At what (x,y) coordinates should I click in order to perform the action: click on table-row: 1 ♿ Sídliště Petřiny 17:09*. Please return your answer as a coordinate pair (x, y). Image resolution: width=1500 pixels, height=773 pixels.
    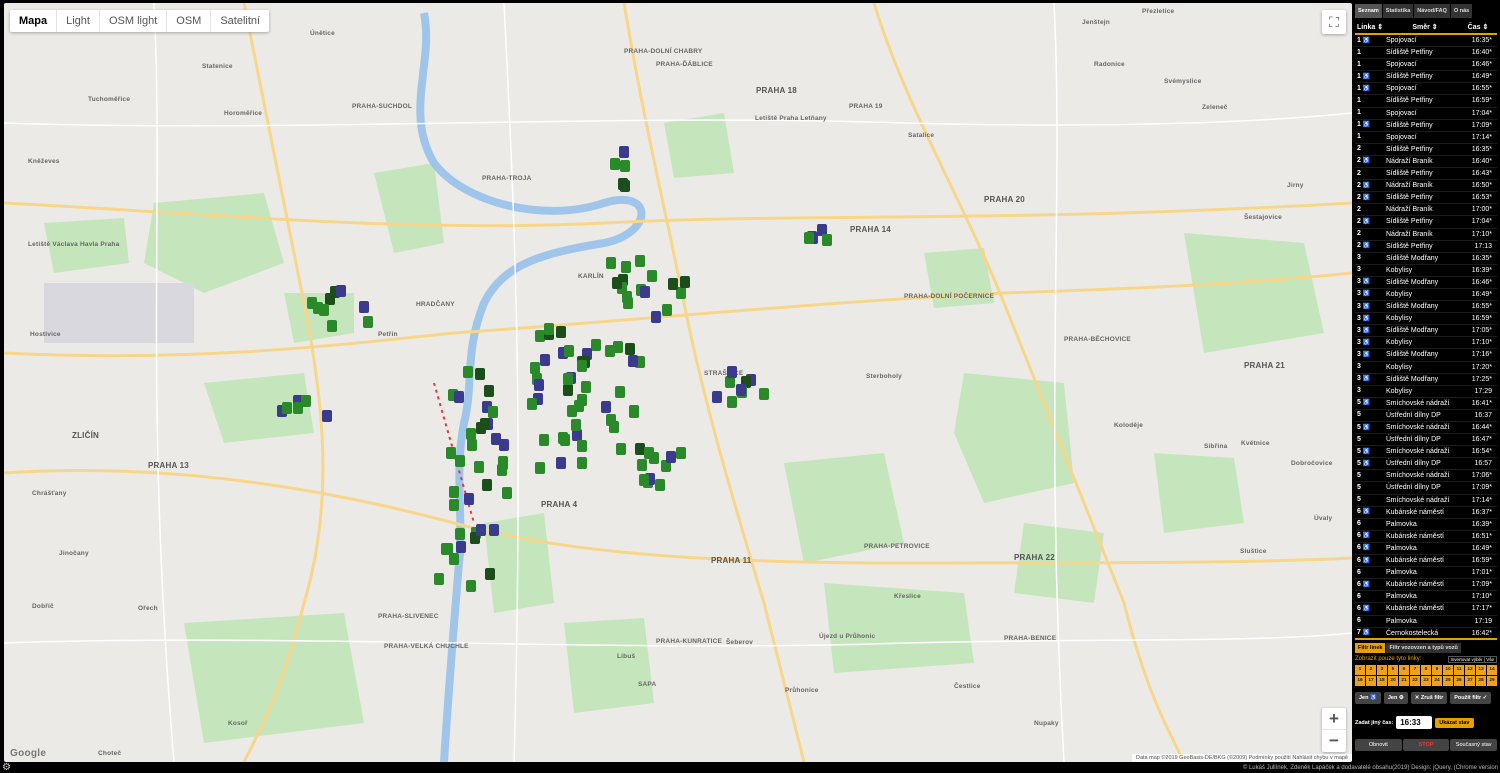
    Looking at the image, I should click on (1426, 126).